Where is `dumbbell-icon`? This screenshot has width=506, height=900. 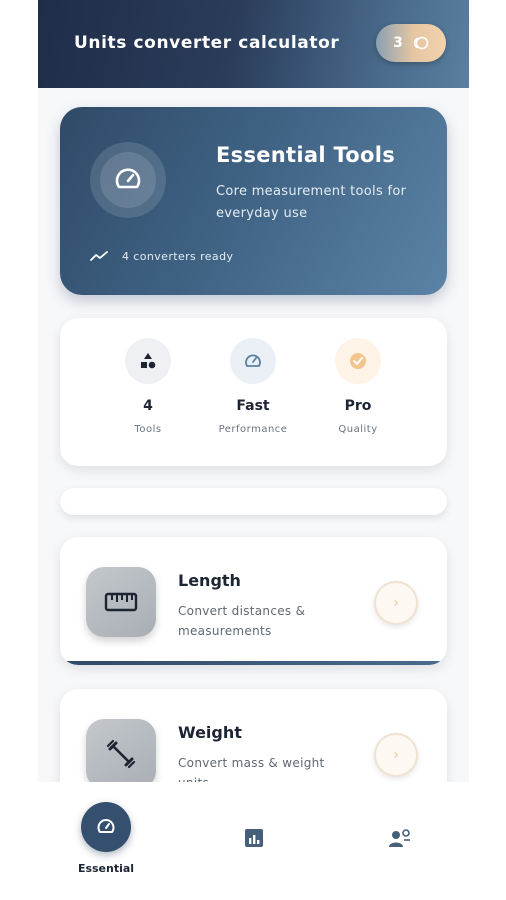
dumbbell-icon is located at coordinates (121, 754).